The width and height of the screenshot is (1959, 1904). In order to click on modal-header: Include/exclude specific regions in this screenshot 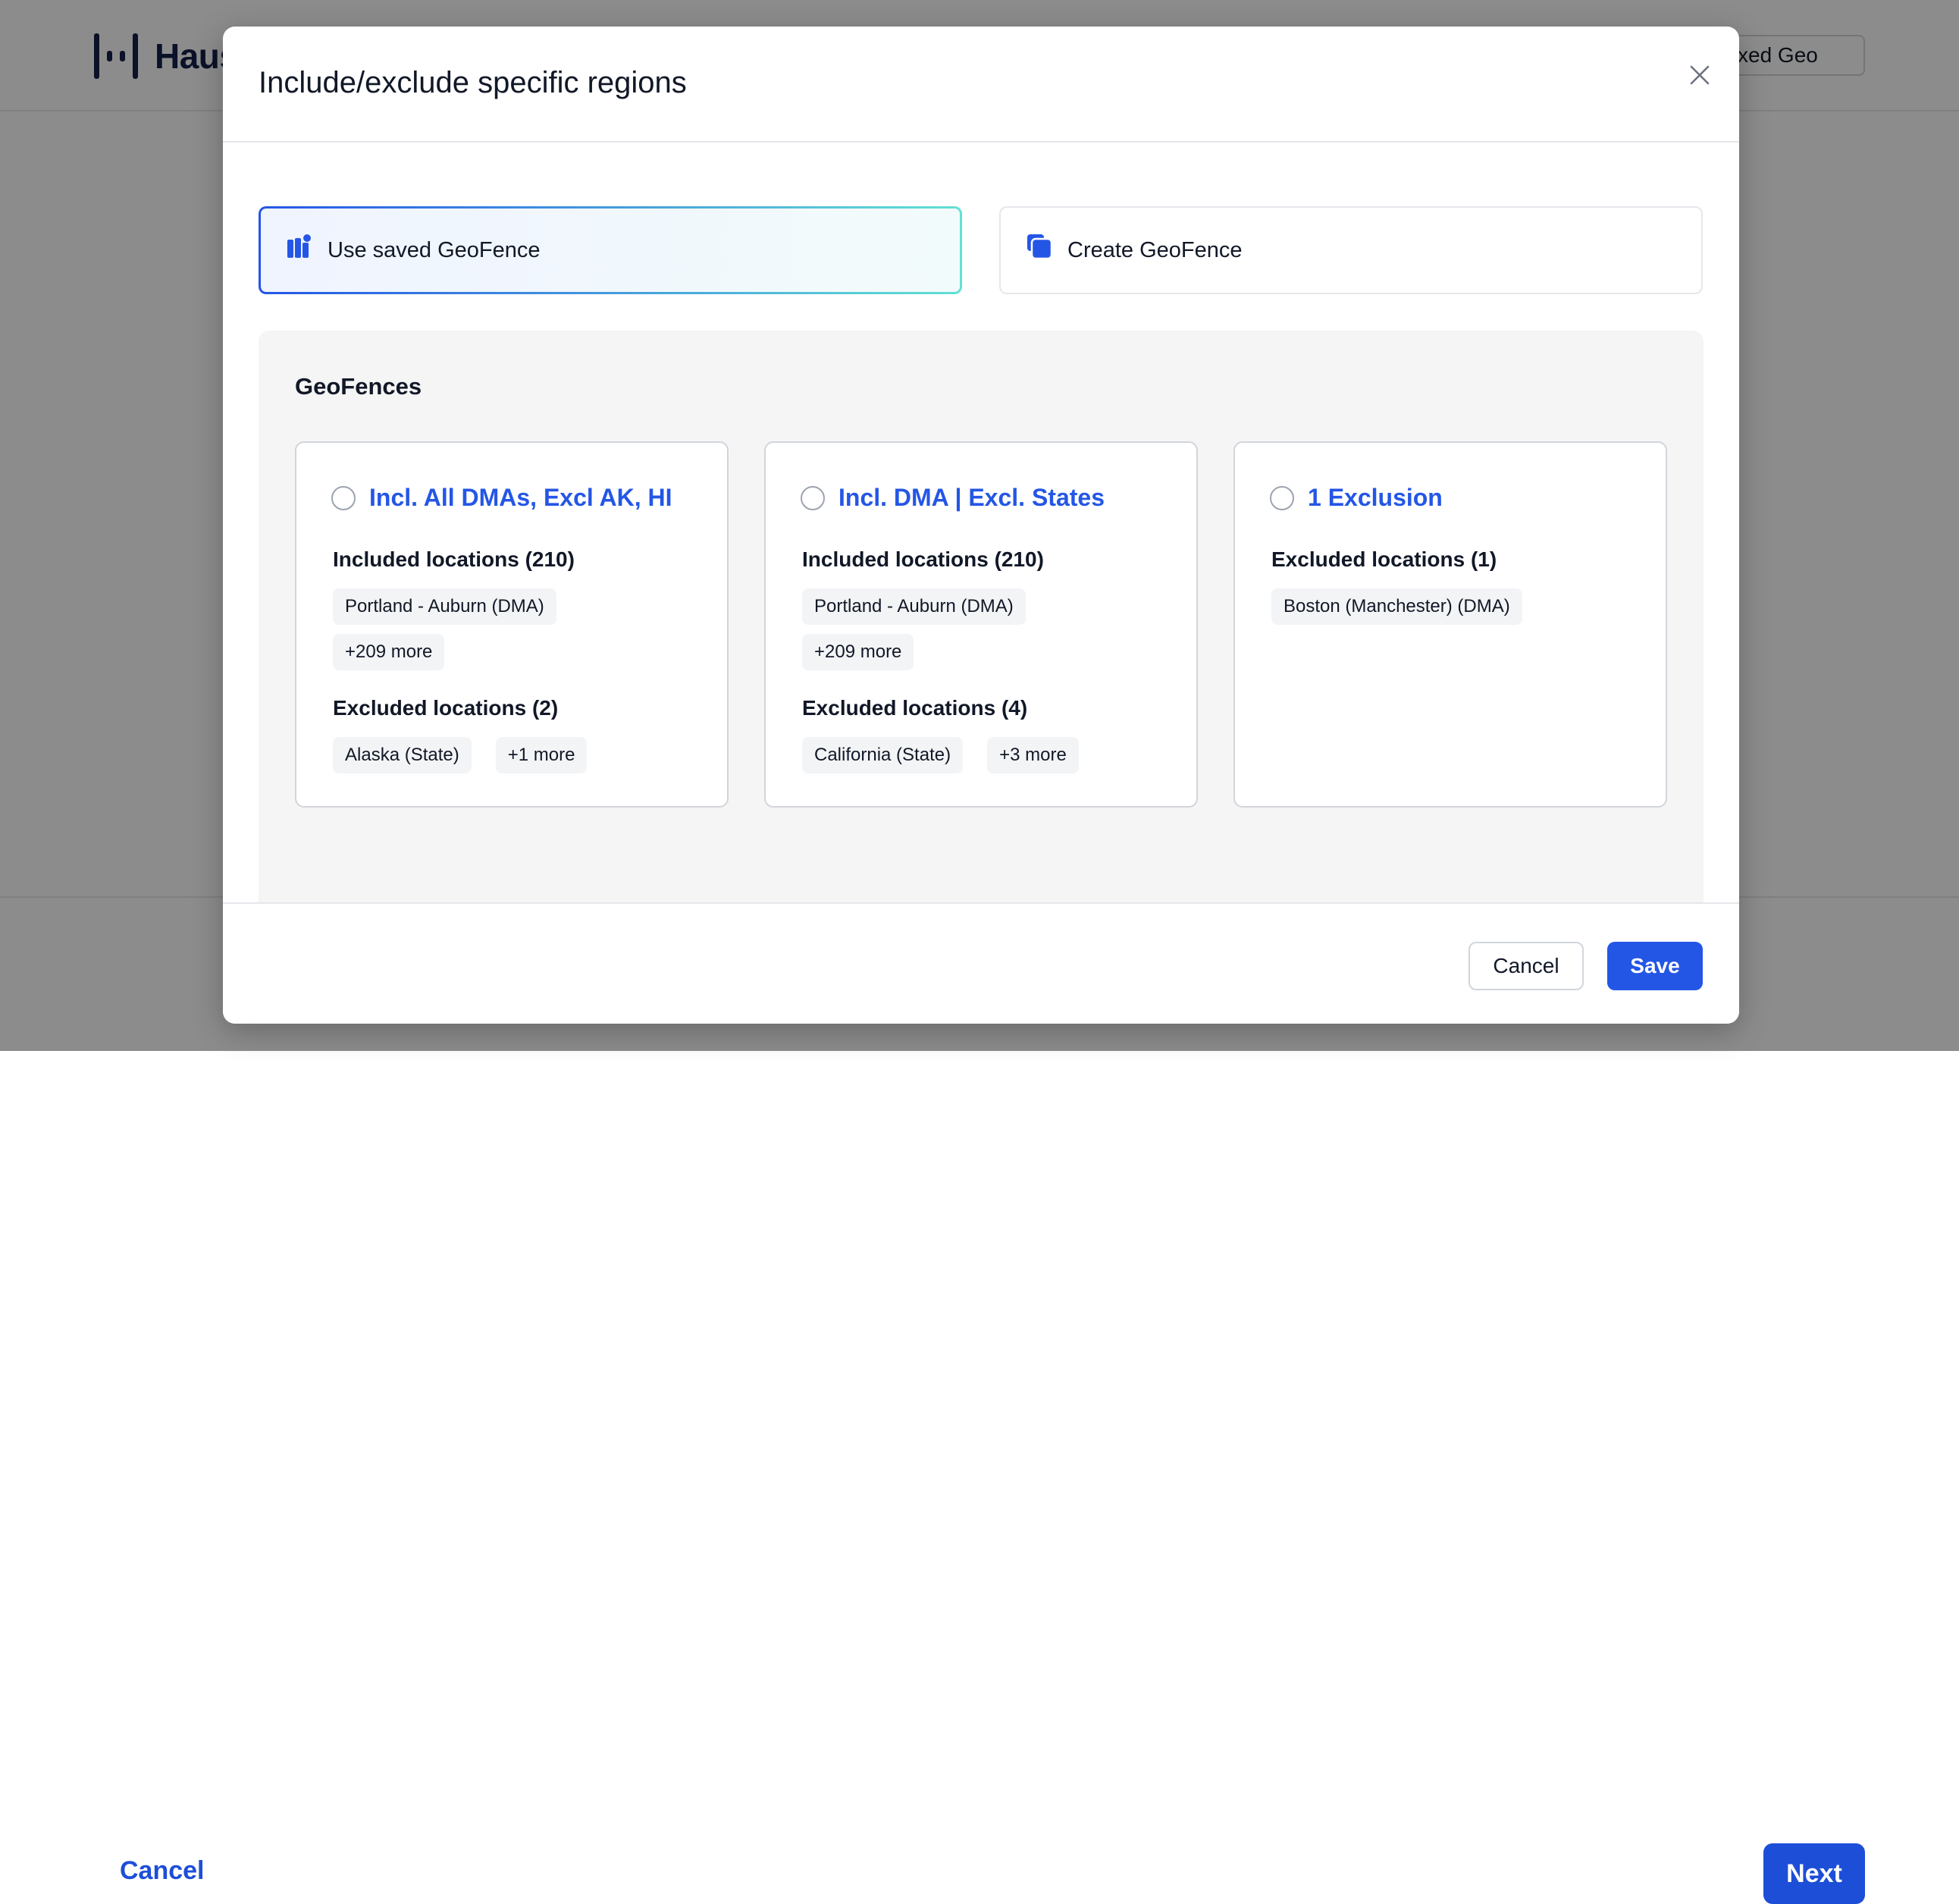, I will do `click(981, 85)`.